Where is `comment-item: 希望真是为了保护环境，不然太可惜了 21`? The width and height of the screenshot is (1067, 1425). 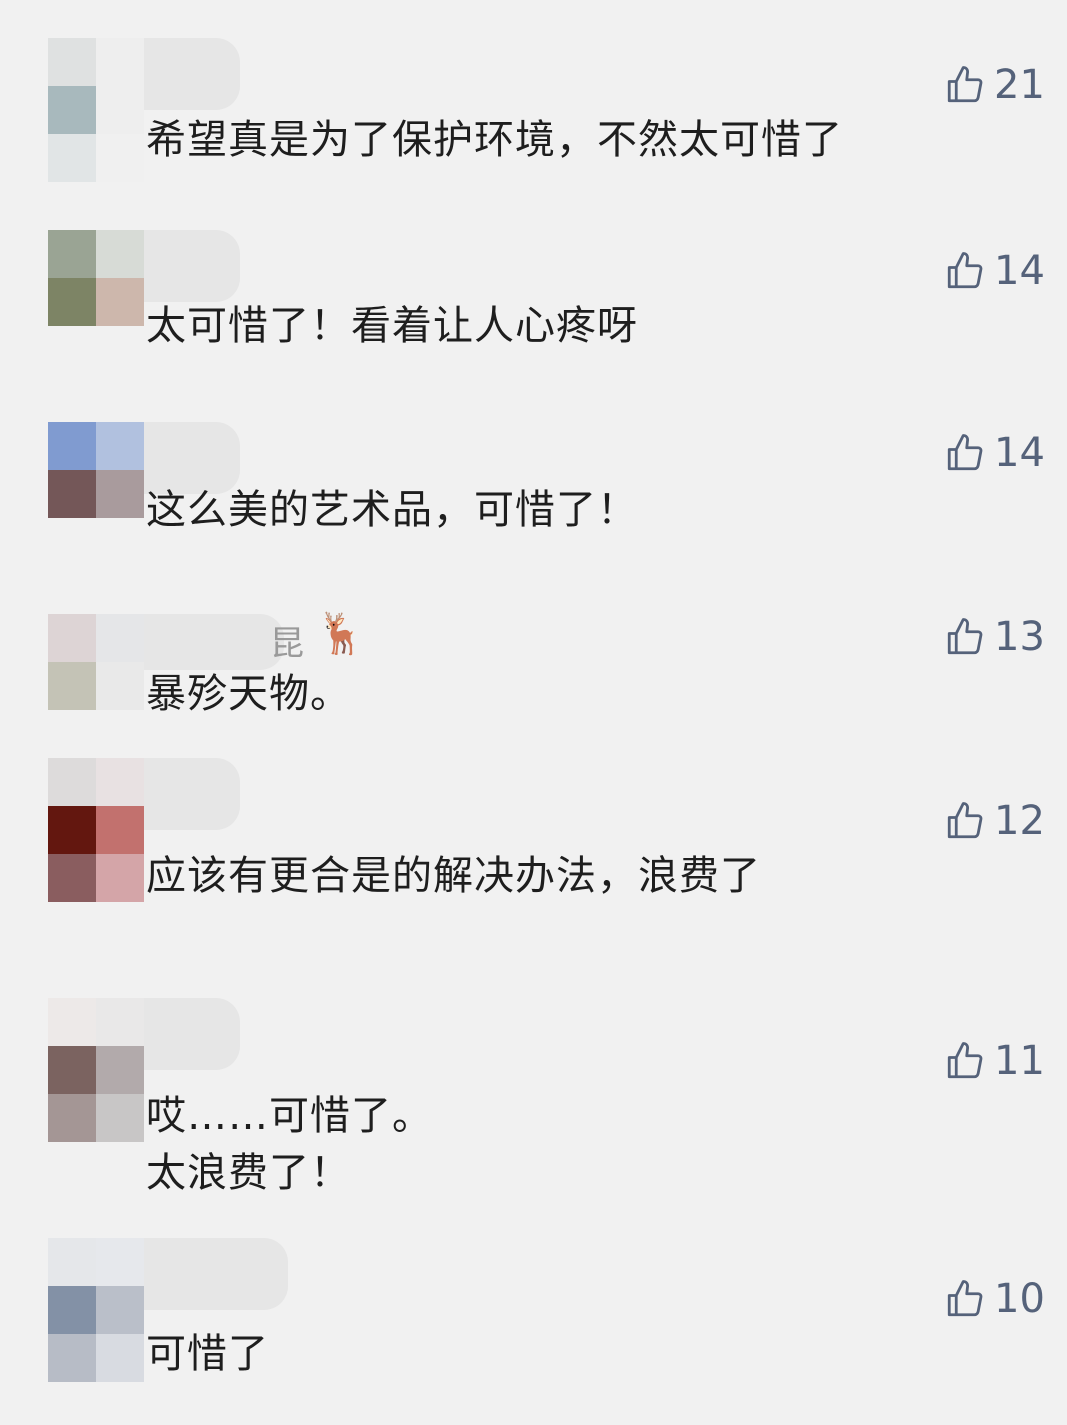
comment-item: 希望真是为了保护环境，不然太可惜了 21 is located at coordinates (533, 118).